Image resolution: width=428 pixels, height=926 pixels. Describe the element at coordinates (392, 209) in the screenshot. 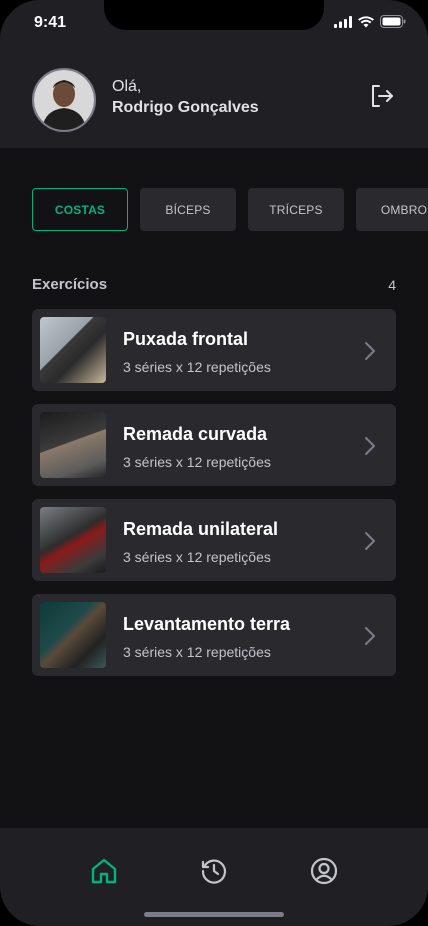

I see `group-tab-ombro: OMBRO` at that location.